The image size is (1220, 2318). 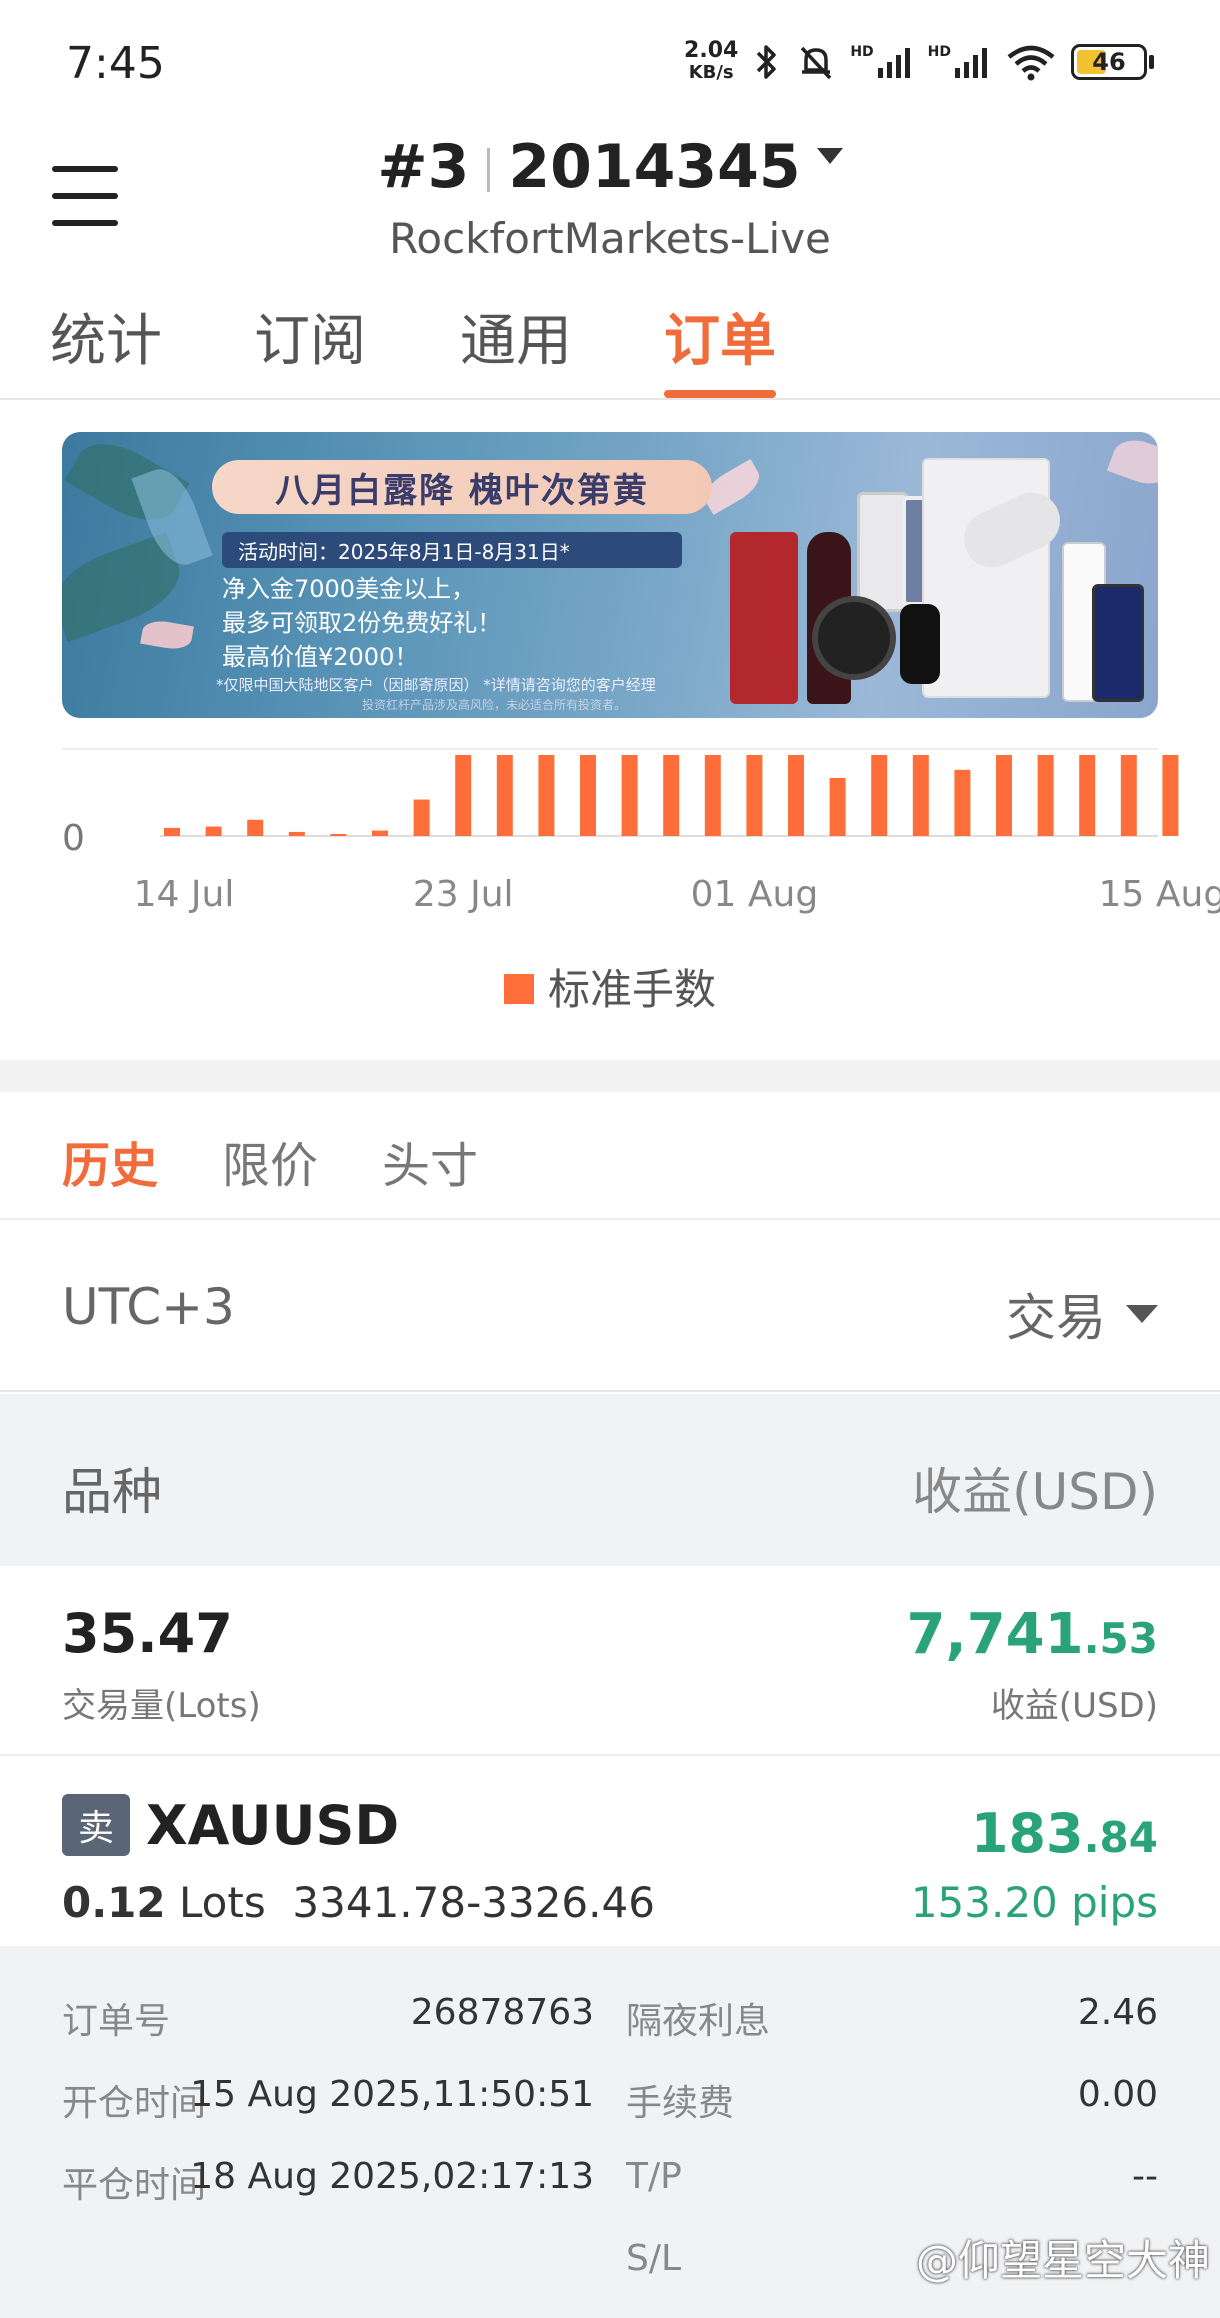 I want to click on main-tab-bar: 统计 订阅 通用 订单, so click(x=610, y=348).